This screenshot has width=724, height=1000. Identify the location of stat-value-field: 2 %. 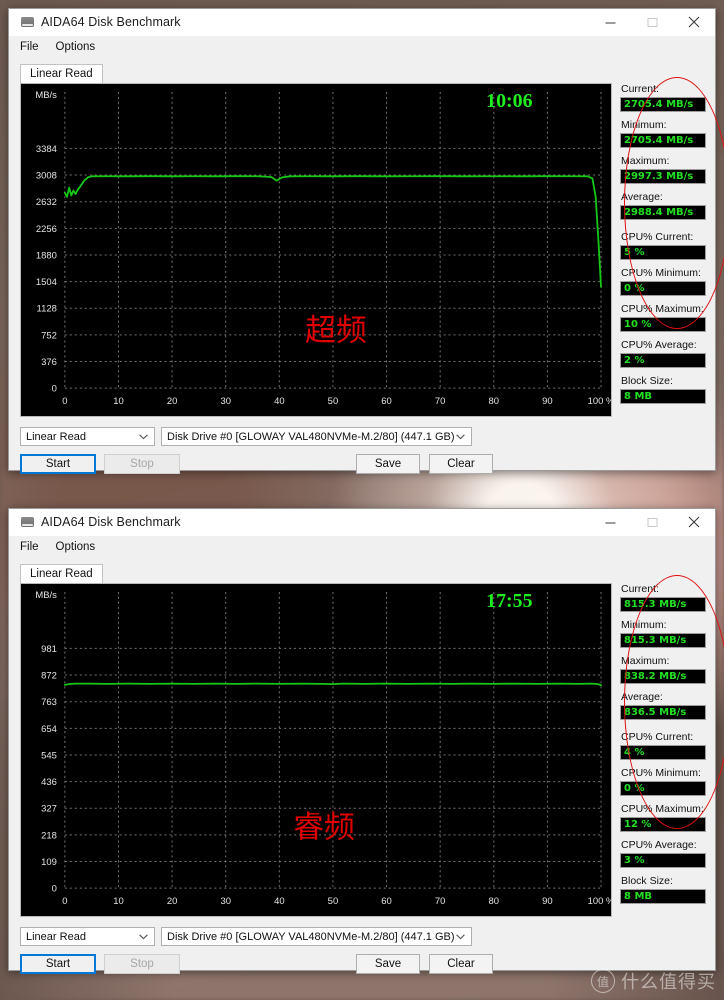
(663, 360).